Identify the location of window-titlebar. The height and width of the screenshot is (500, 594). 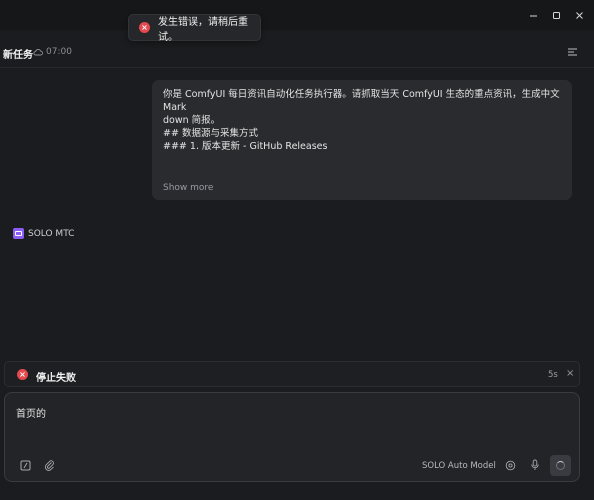
(297, 15).